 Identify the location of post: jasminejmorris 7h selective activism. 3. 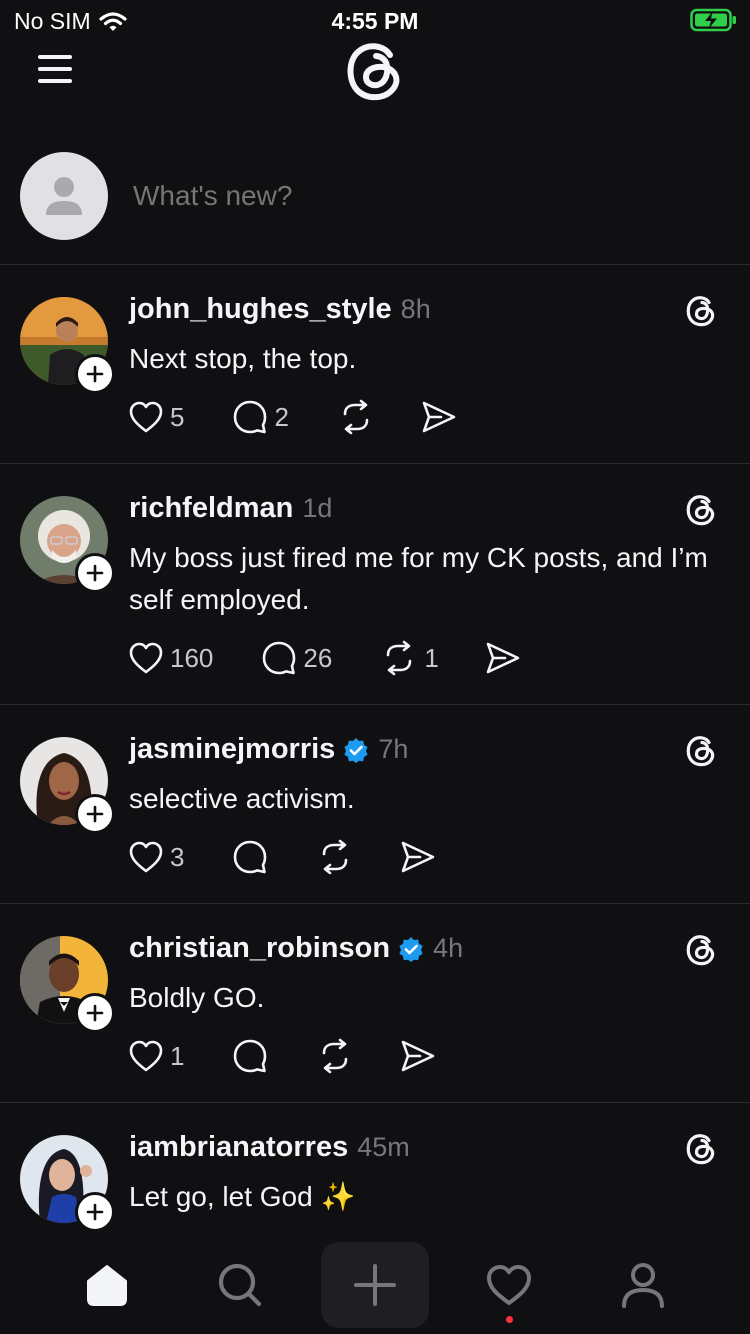
(375, 804).